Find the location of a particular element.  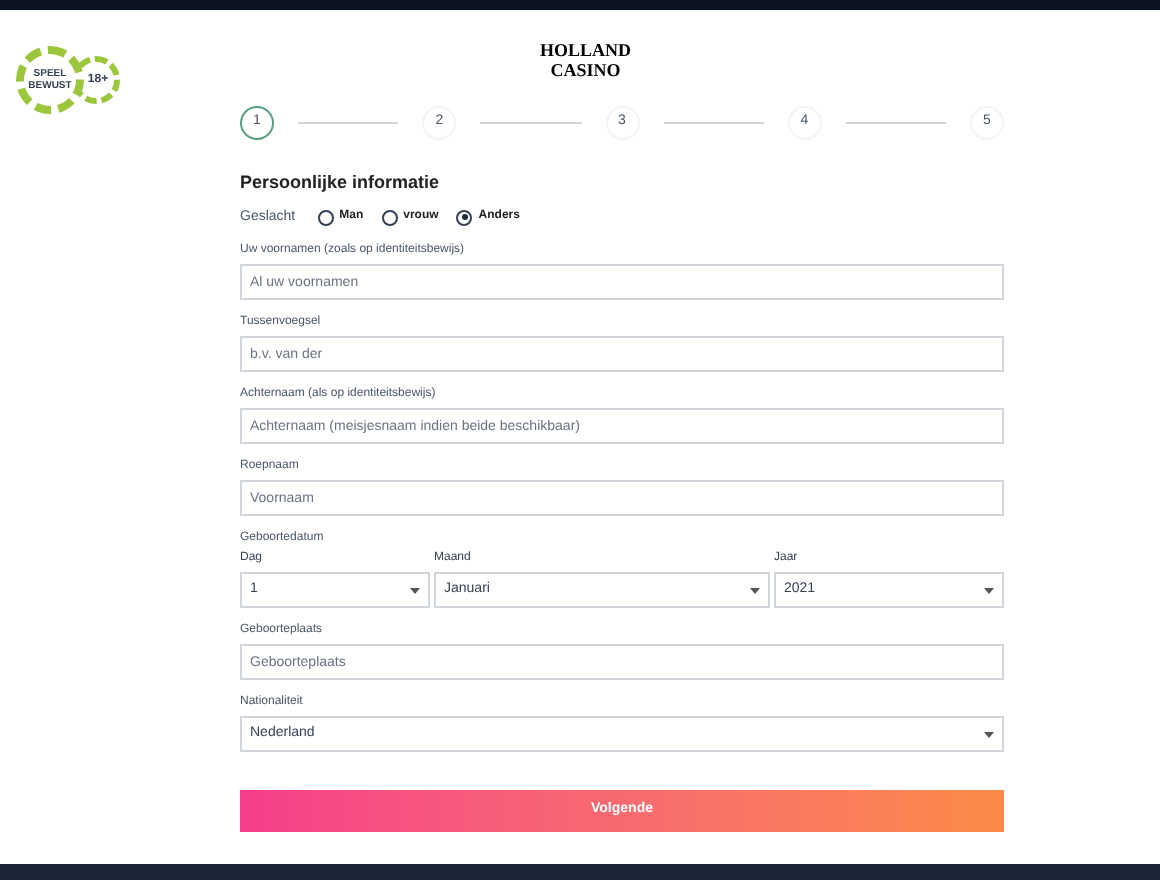

logo: HOLLAND CASINO is located at coordinates (586, 60).